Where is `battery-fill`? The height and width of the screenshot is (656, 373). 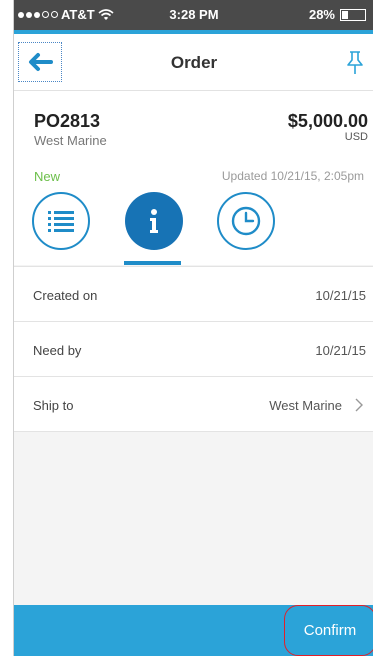 battery-fill is located at coordinates (345, 14).